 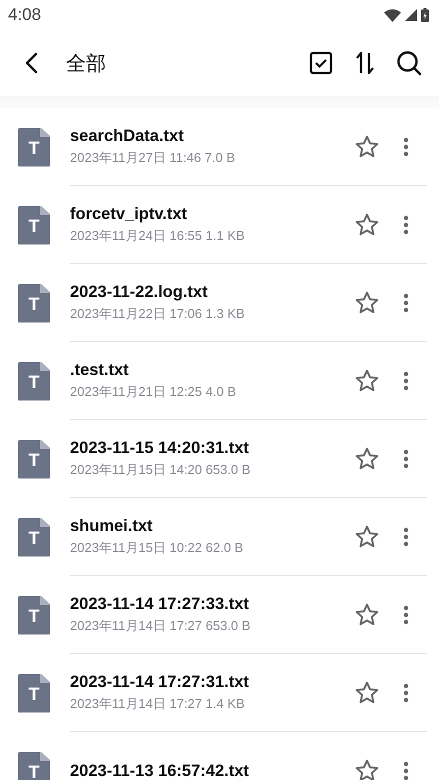 I want to click on file-name: 2023-11-14 17:27:31.txt, so click(x=160, y=682).